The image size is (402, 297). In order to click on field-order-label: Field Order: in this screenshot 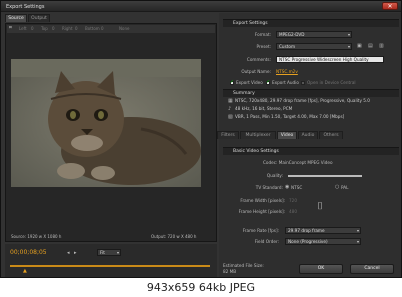, I will do `click(266, 241)`.